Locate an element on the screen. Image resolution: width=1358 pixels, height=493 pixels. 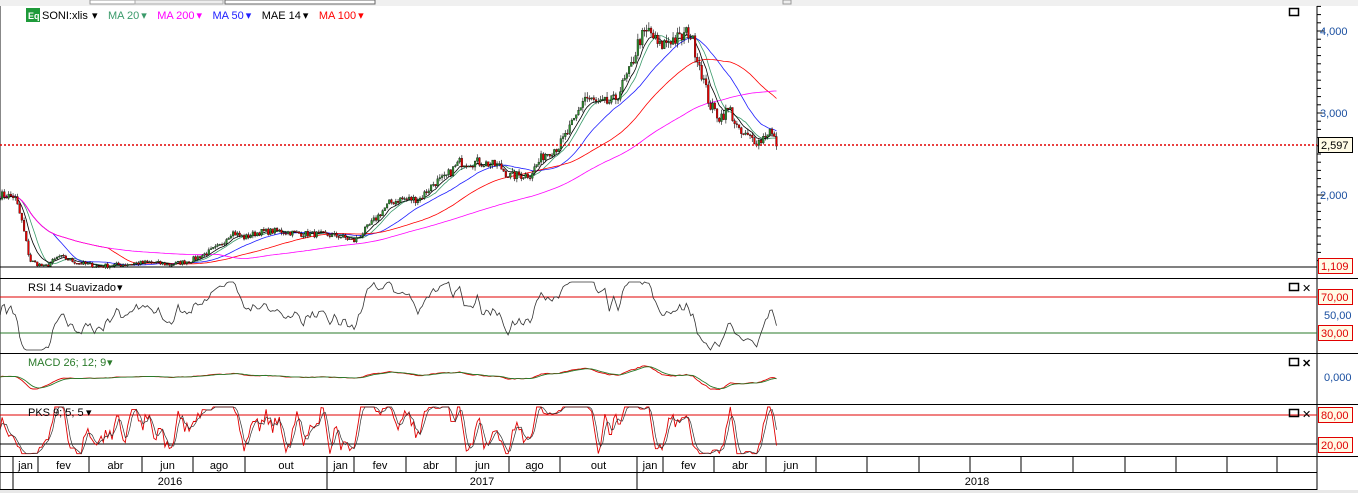
symbol-label: SONI:xlis is located at coordinates (65, 16).